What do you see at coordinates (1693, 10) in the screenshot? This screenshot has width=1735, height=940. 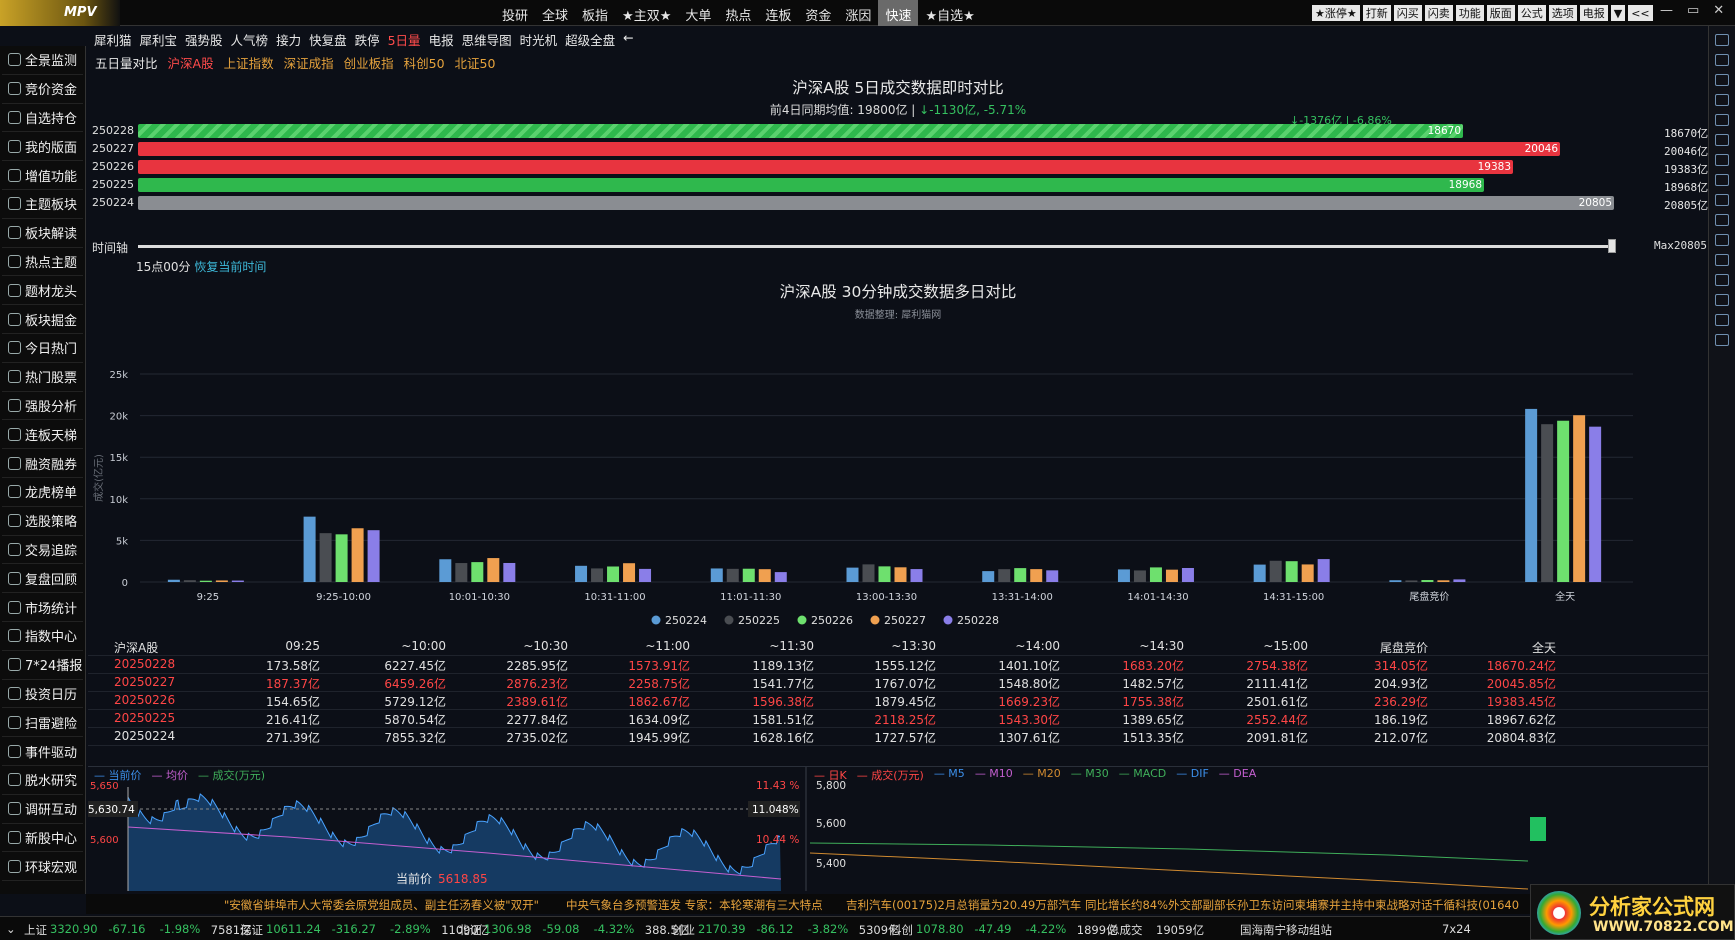 I see `restore-icon: ▭` at bounding box center [1693, 10].